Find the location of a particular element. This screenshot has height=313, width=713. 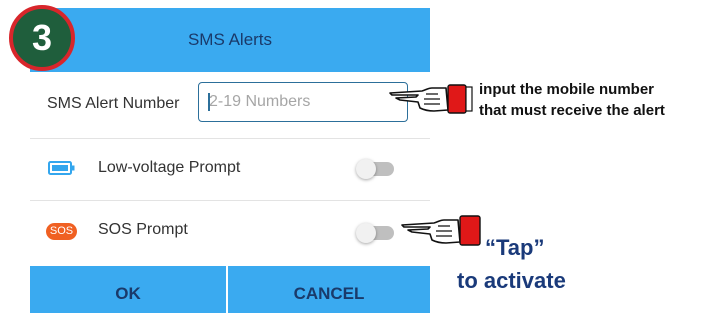

tap-instruction-line2: to activate is located at coordinates (511, 280).